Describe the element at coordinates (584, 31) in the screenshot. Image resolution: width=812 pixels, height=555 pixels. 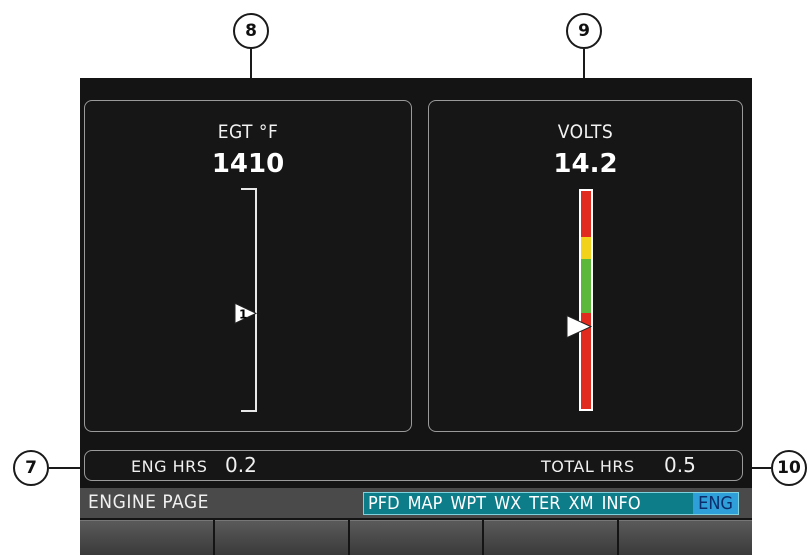
I see `callout-9: 9` at that location.